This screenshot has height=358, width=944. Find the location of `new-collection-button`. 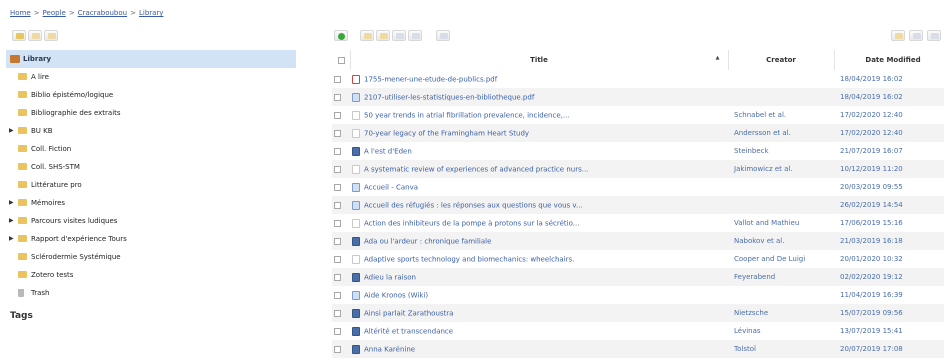

new-collection-button is located at coordinates (19, 35).